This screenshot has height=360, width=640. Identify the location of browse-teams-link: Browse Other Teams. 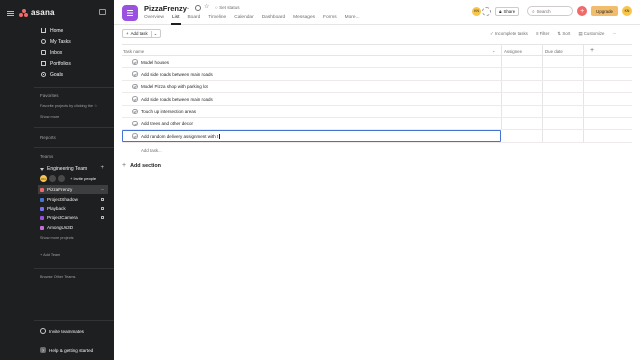
(57, 277).